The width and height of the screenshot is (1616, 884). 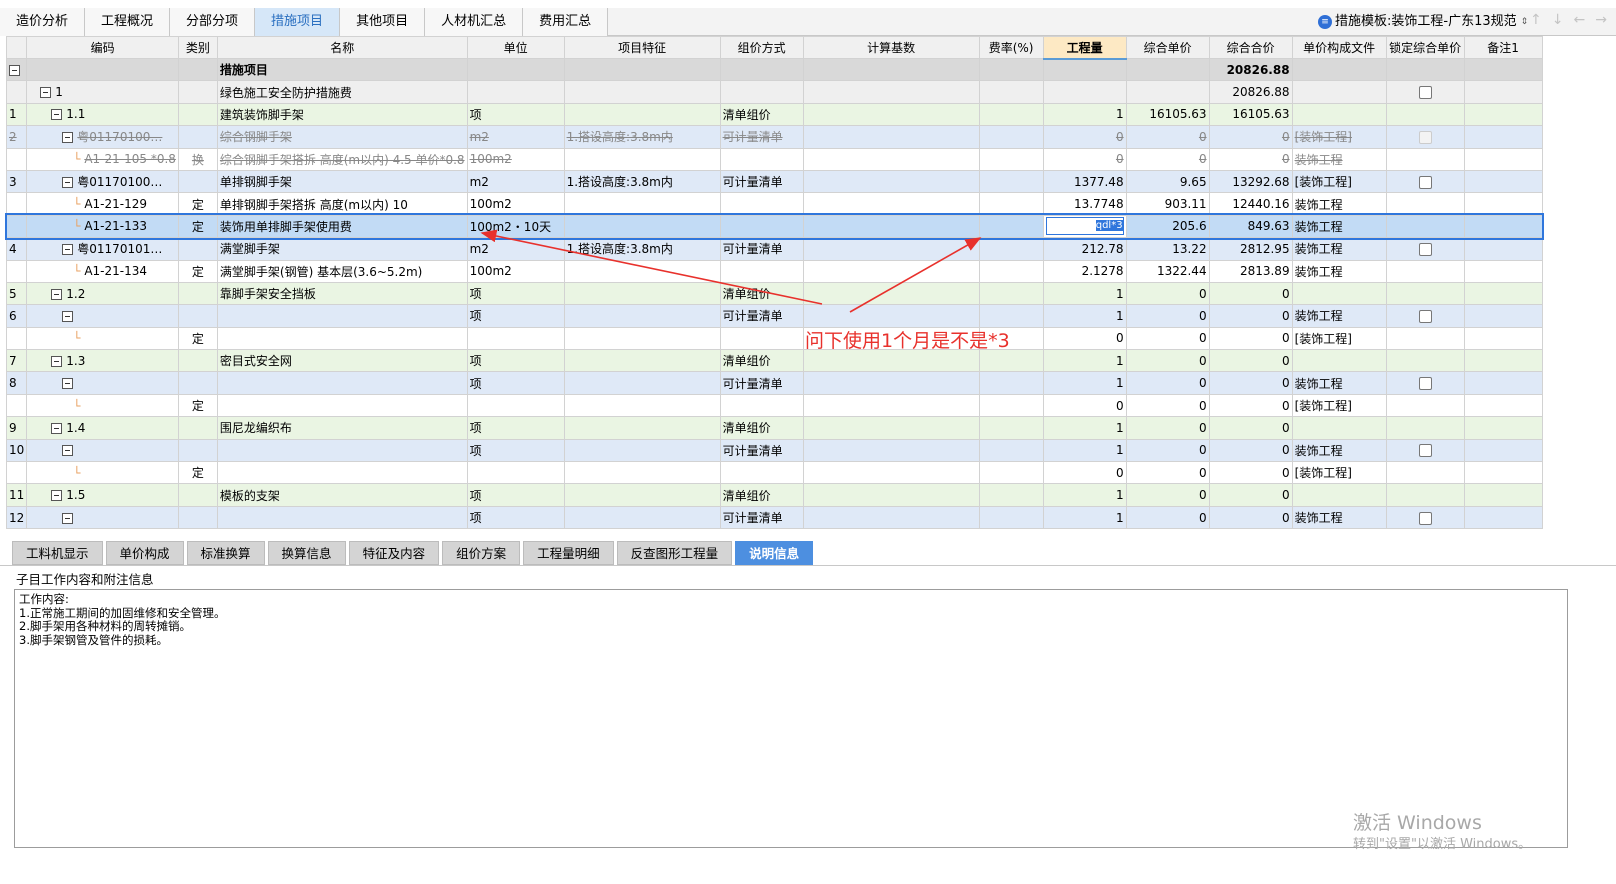 I want to click on bottom-tab-1: 单价构成, so click(x=144, y=553).